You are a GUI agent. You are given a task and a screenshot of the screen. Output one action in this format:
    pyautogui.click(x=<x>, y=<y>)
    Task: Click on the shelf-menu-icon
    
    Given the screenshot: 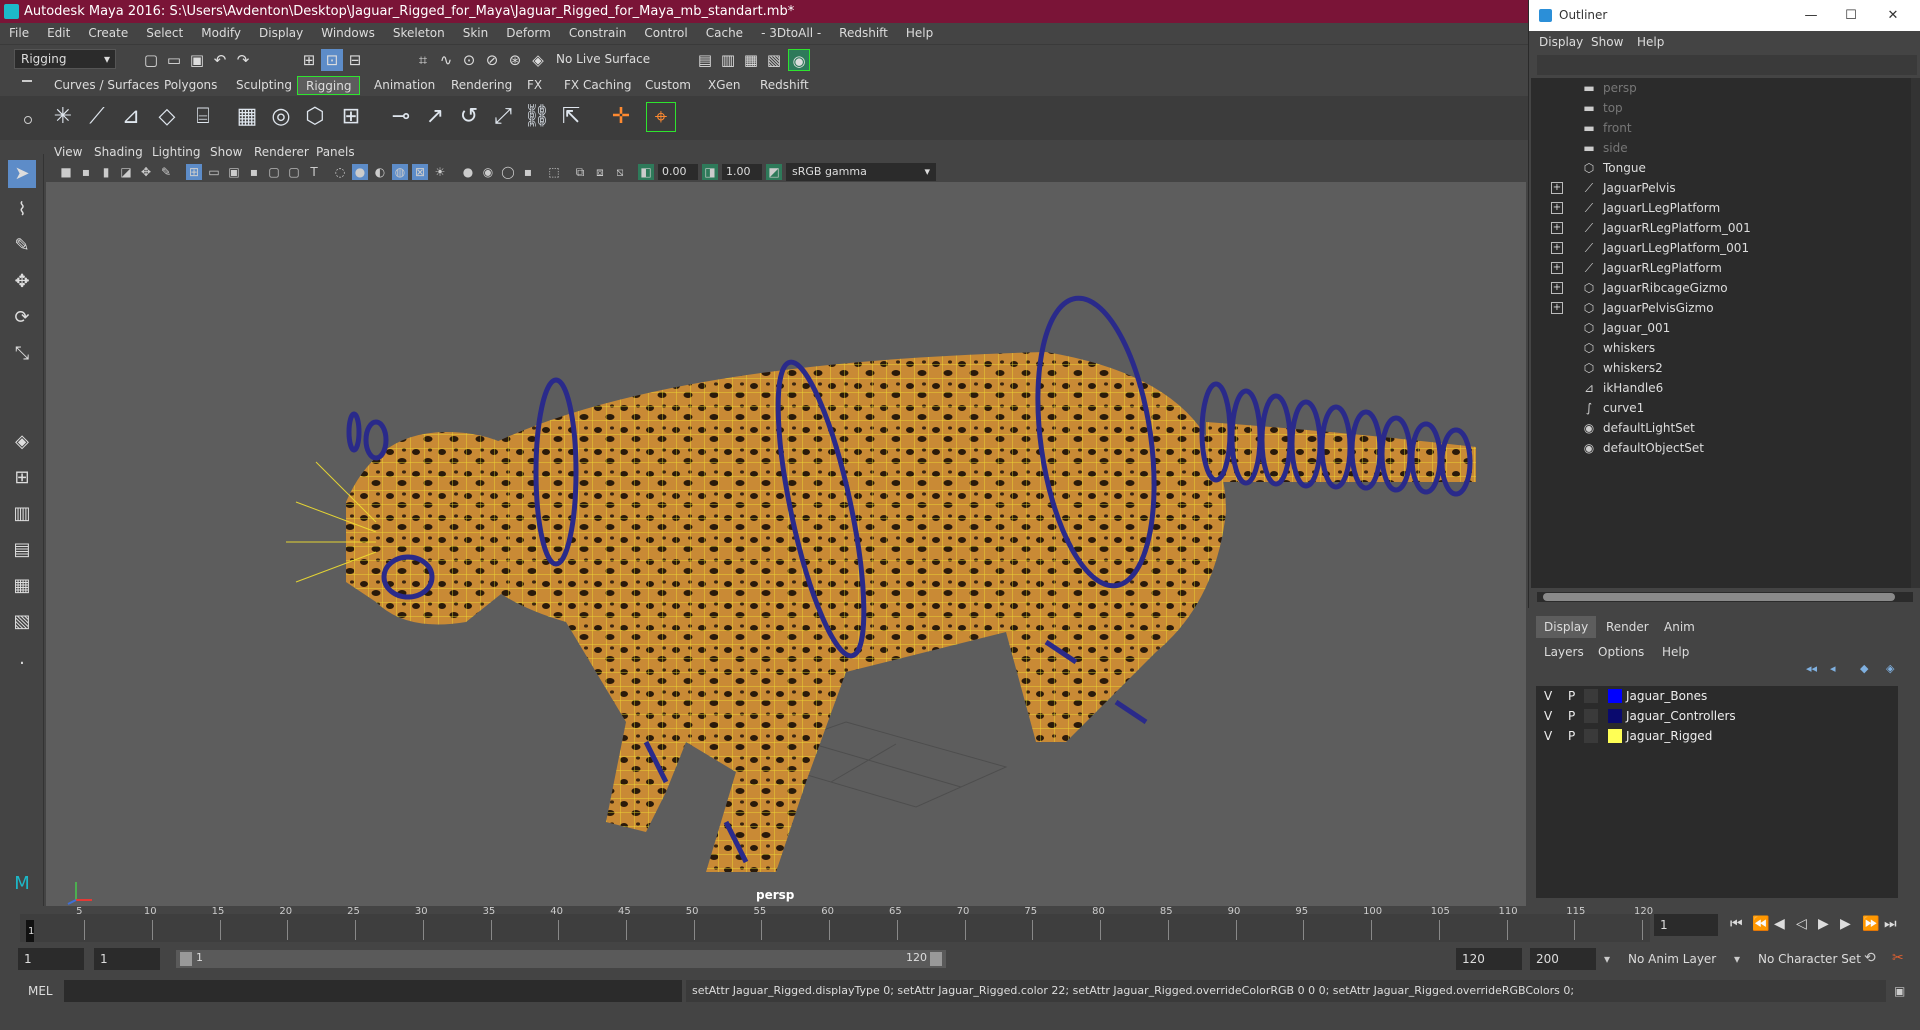 What is the action you would take?
    pyautogui.click(x=27, y=81)
    